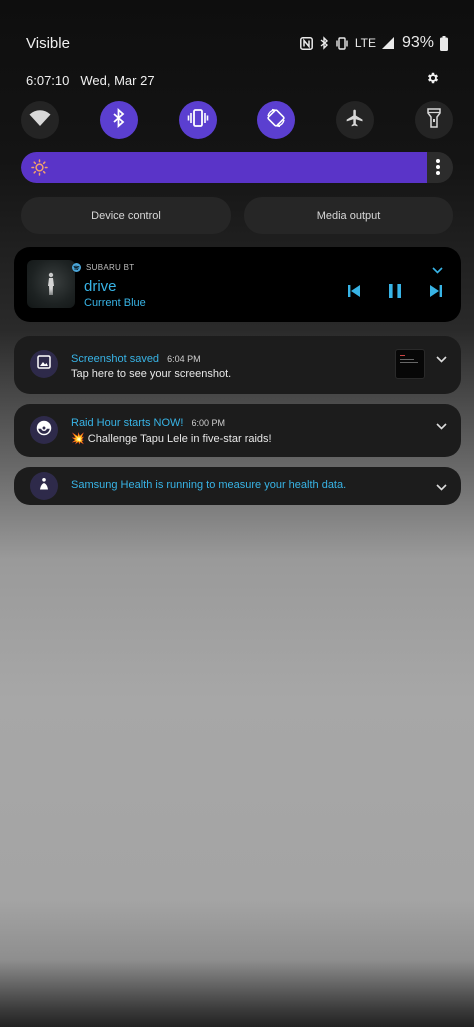  Describe the element at coordinates (51, 284) in the screenshot. I see `album-art` at that location.